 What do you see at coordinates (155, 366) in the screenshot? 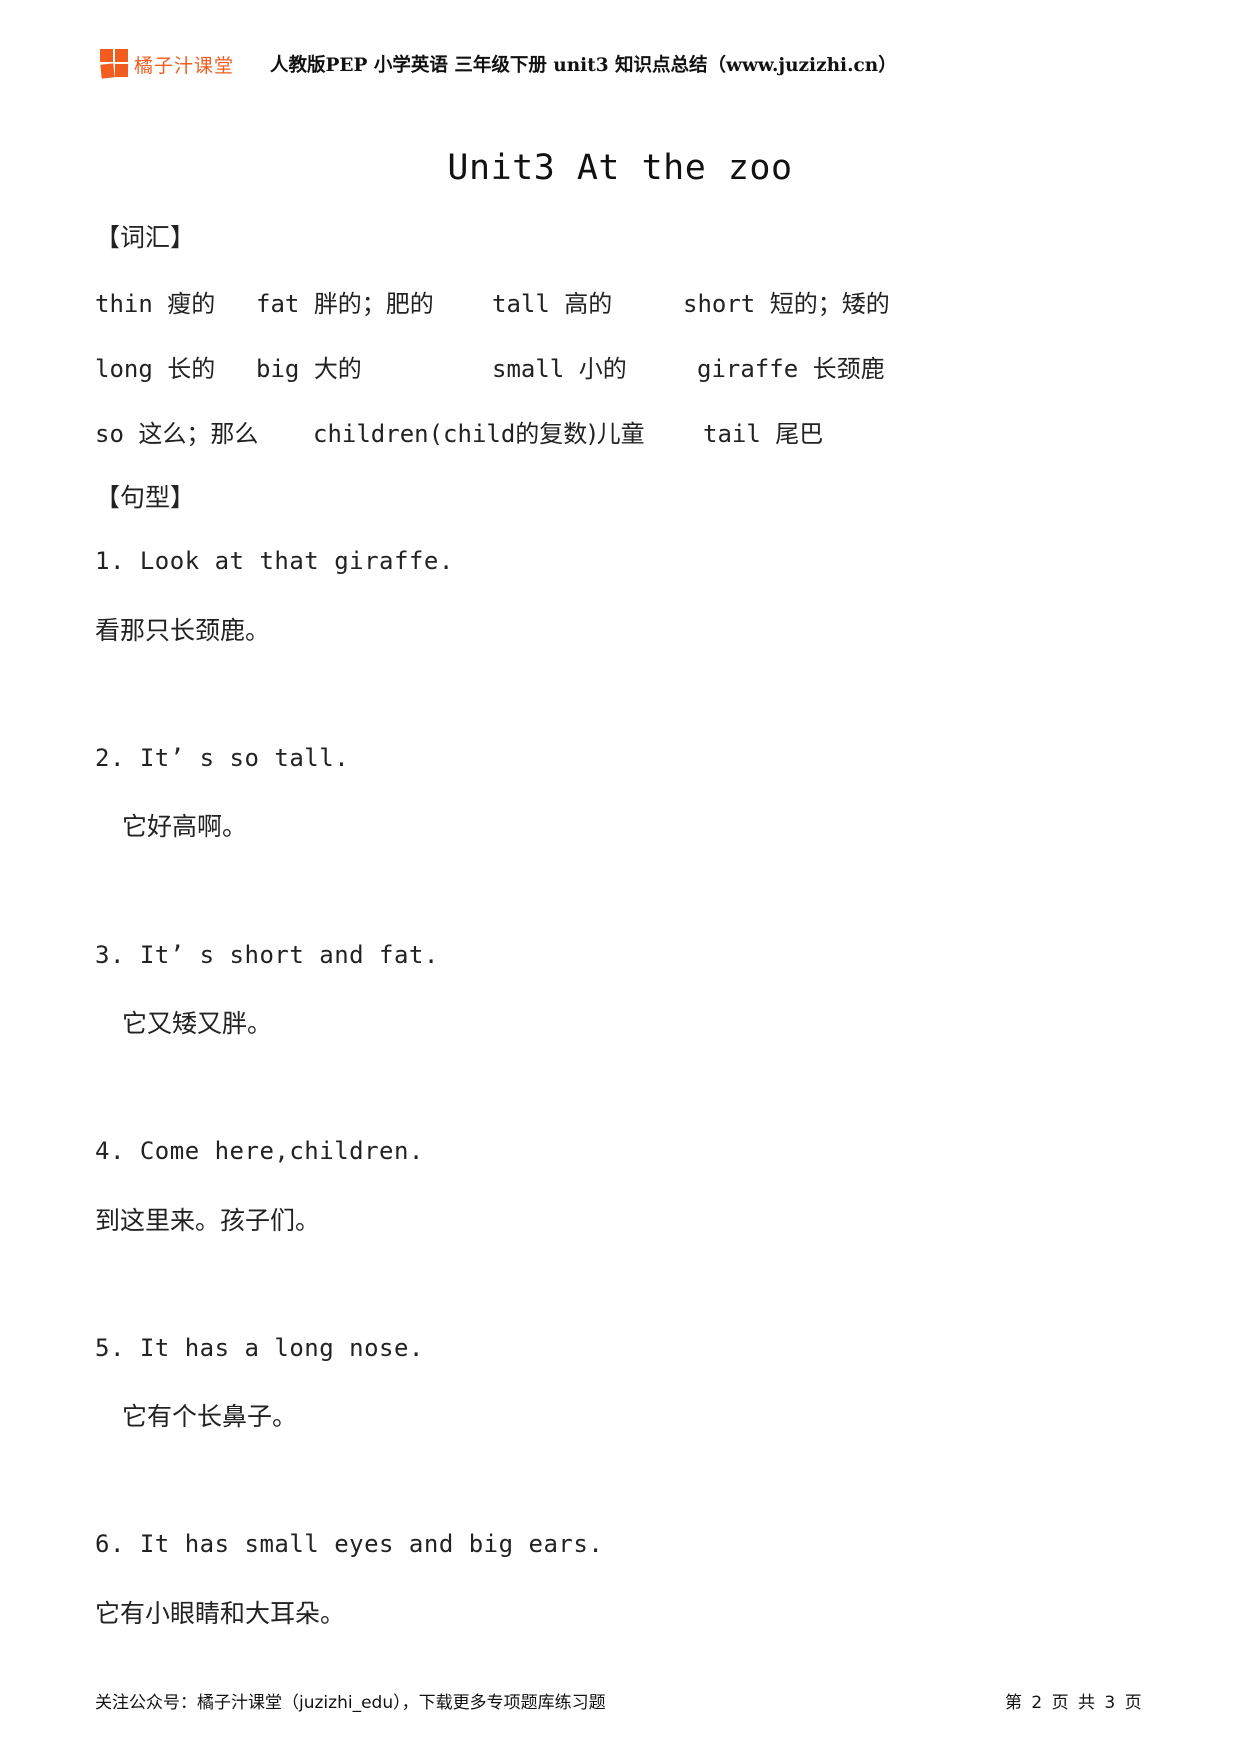
I see `vocab-item: long 长的` at bounding box center [155, 366].